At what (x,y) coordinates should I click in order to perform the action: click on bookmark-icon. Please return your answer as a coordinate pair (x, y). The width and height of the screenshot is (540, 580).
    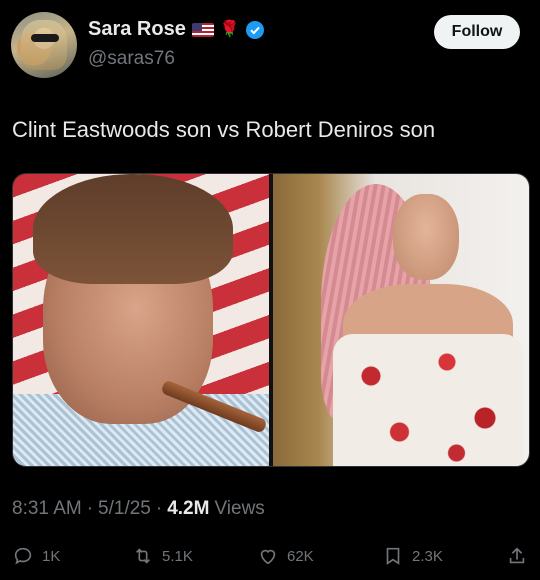
    Looking at the image, I should click on (393, 556).